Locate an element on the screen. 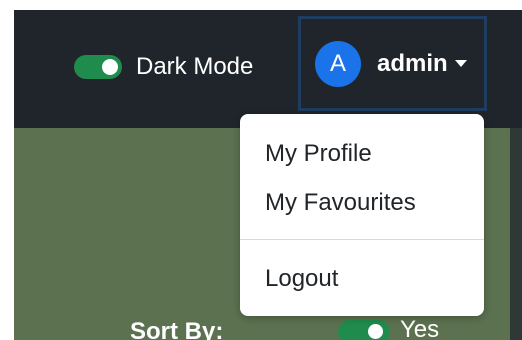  menu-item-my-favourites: My Favourites is located at coordinates (340, 203).